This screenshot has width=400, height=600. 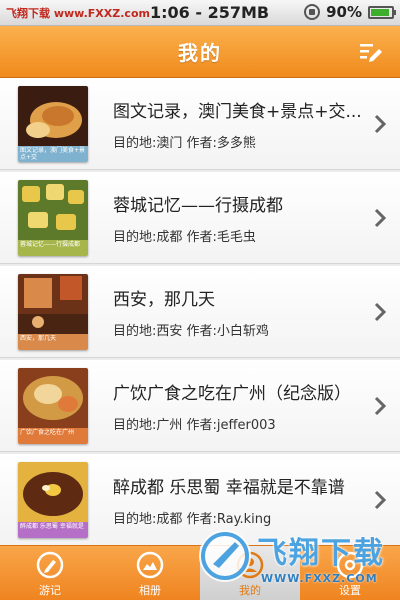 I want to click on tab-travelogues: 游记, so click(x=50, y=573).